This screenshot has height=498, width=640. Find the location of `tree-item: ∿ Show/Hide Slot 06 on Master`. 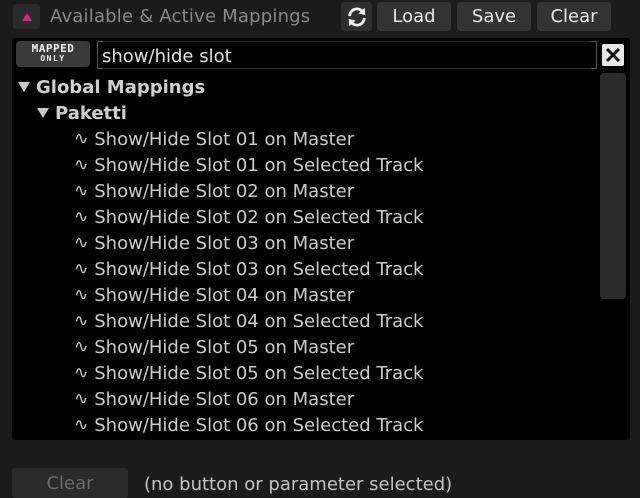

tree-item: ∿ Show/Hide Slot 06 on Master is located at coordinates (214, 399).